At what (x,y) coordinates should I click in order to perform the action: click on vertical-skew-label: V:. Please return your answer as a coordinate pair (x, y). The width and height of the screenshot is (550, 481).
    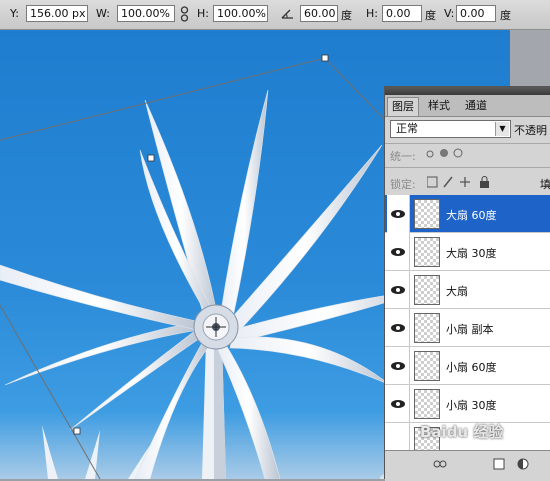
    Looking at the image, I should click on (449, 13).